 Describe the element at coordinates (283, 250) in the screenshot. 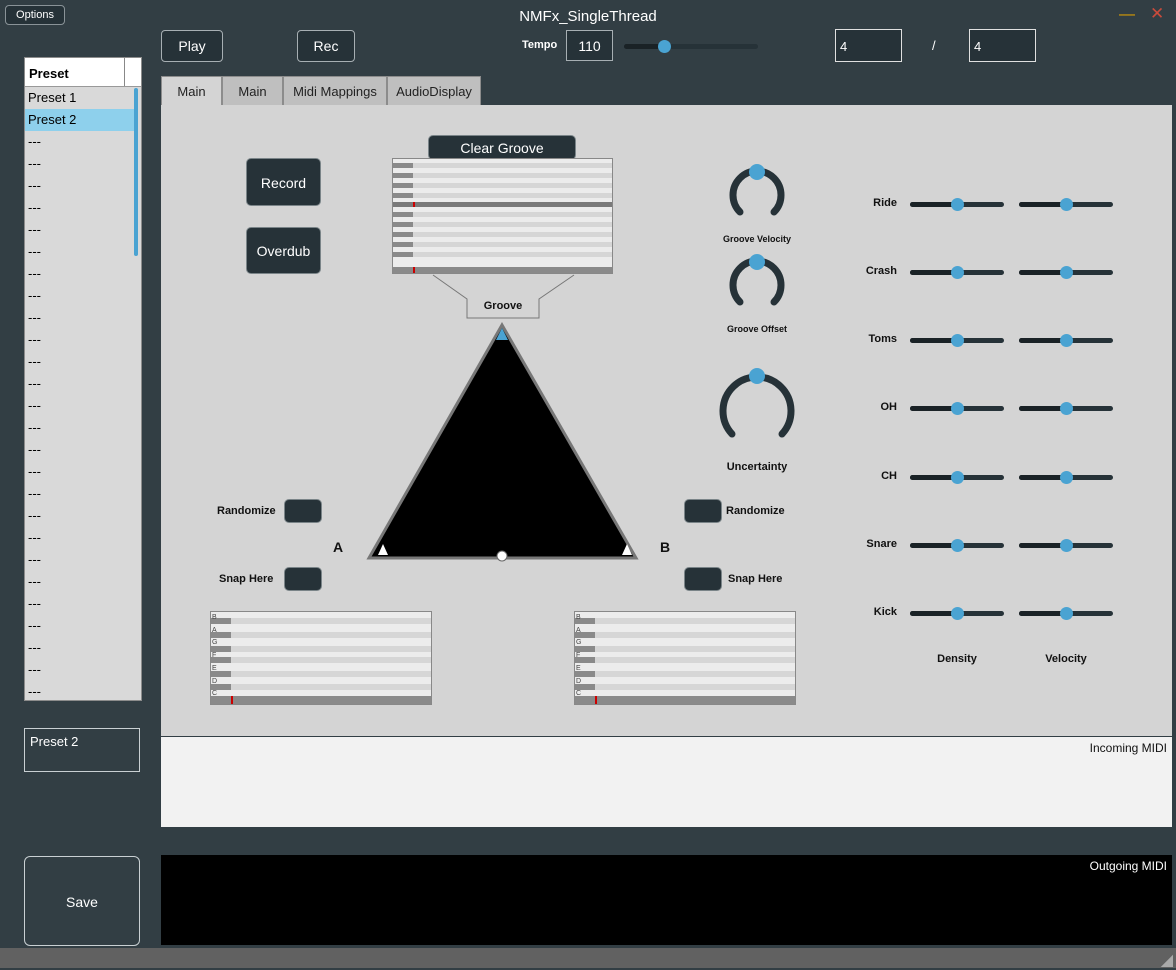

I see `overdub-button: Overdub` at that location.